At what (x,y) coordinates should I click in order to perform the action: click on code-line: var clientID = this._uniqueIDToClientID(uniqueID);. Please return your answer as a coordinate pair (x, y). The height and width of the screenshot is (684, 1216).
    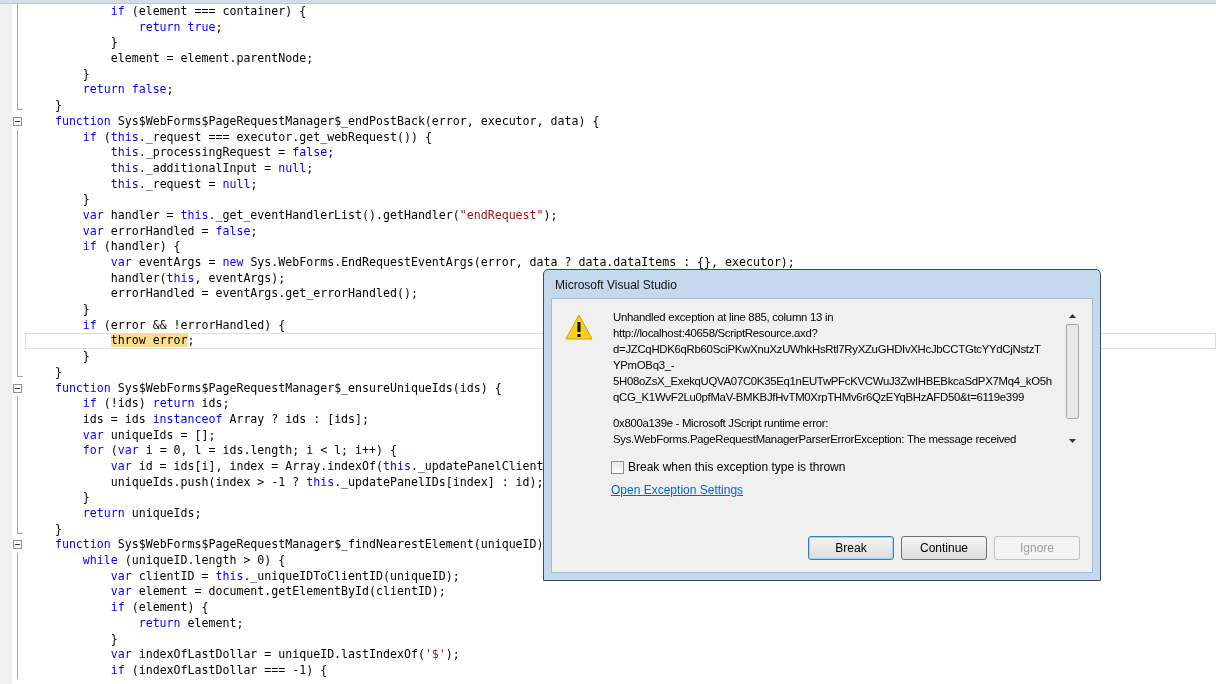
    Looking at the image, I should click on (284, 576).